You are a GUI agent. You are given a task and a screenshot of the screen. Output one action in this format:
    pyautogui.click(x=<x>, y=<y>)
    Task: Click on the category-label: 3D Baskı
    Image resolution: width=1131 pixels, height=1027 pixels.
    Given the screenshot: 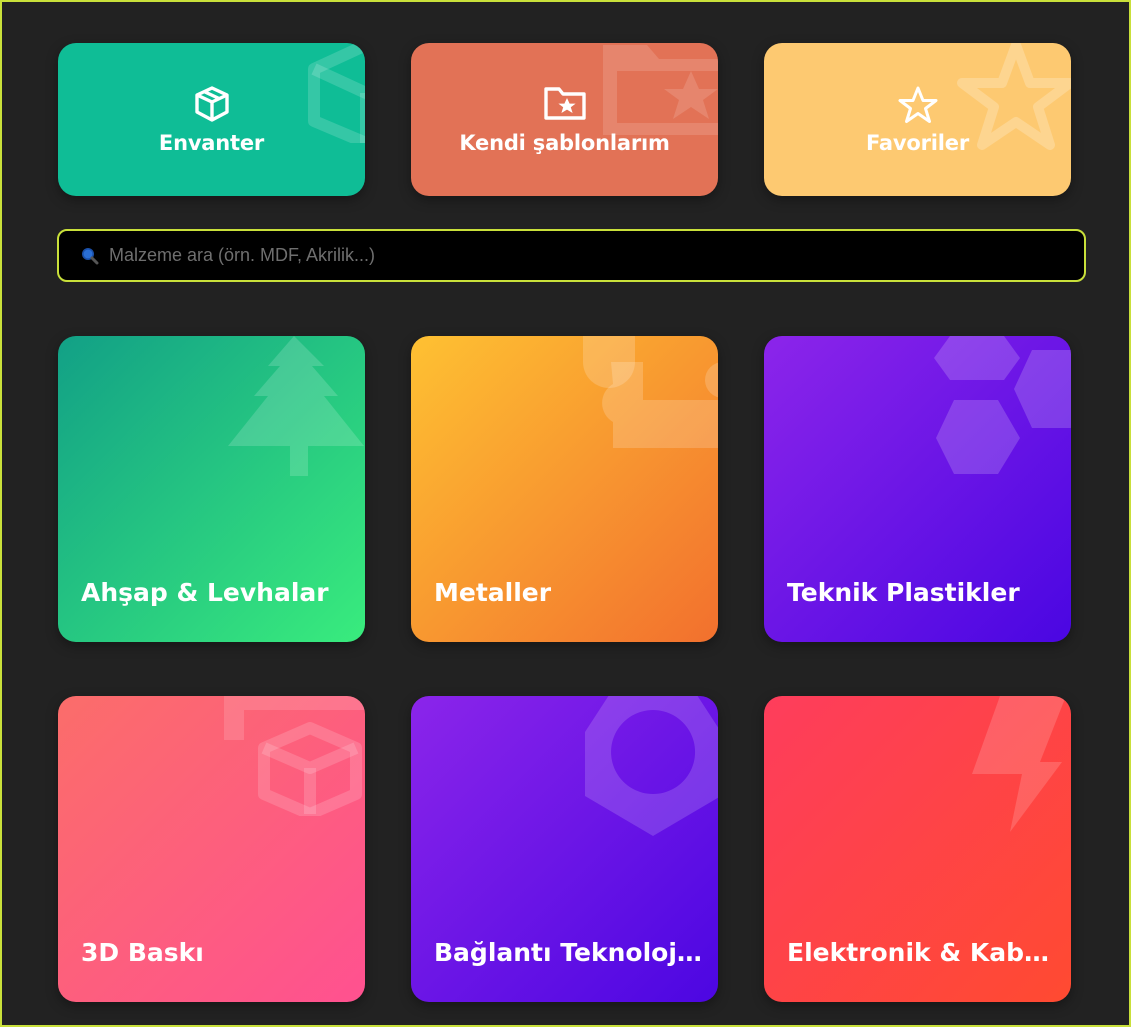 What is the action you would take?
    pyautogui.click(x=142, y=952)
    